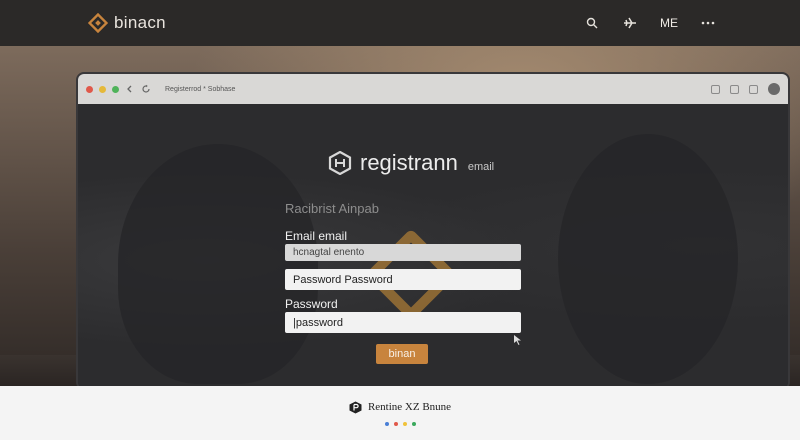 The image size is (800, 440). I want to click on p-badge-icon, so click(355, 407).